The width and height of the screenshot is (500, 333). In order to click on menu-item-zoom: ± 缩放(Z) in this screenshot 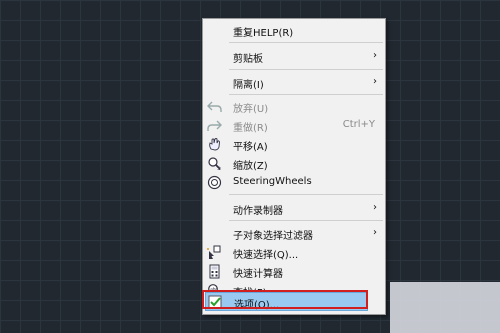, I will do `click(294, 163)`.